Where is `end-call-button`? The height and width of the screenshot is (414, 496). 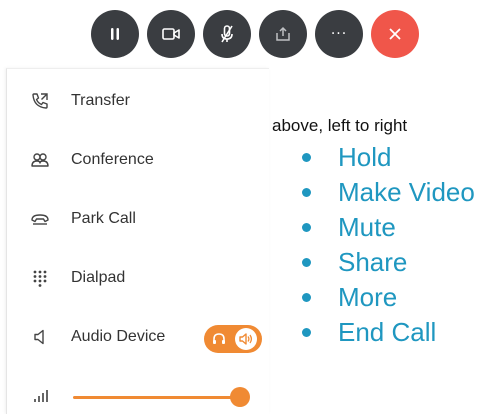 end-call-button is located at coordinates (395, 34).